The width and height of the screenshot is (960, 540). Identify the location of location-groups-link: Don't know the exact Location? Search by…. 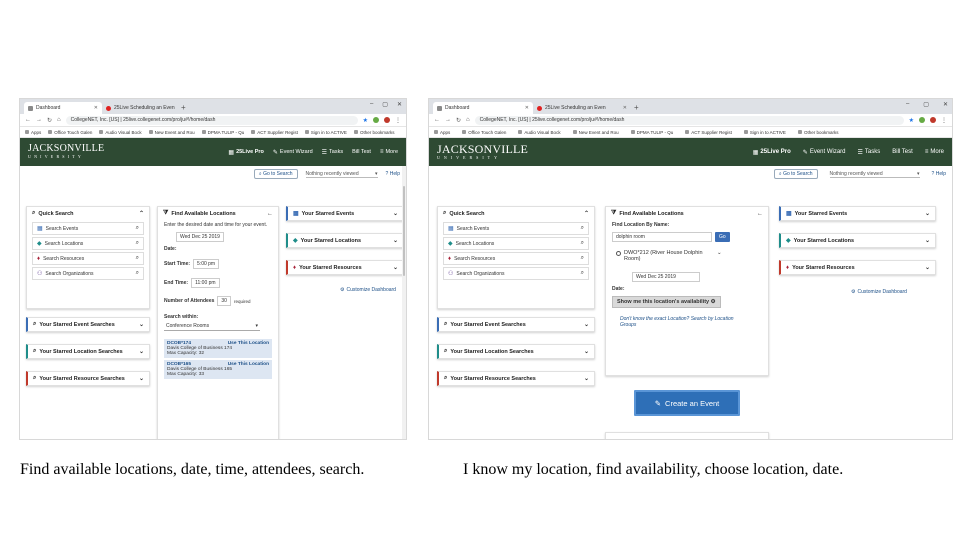
(685, 322).